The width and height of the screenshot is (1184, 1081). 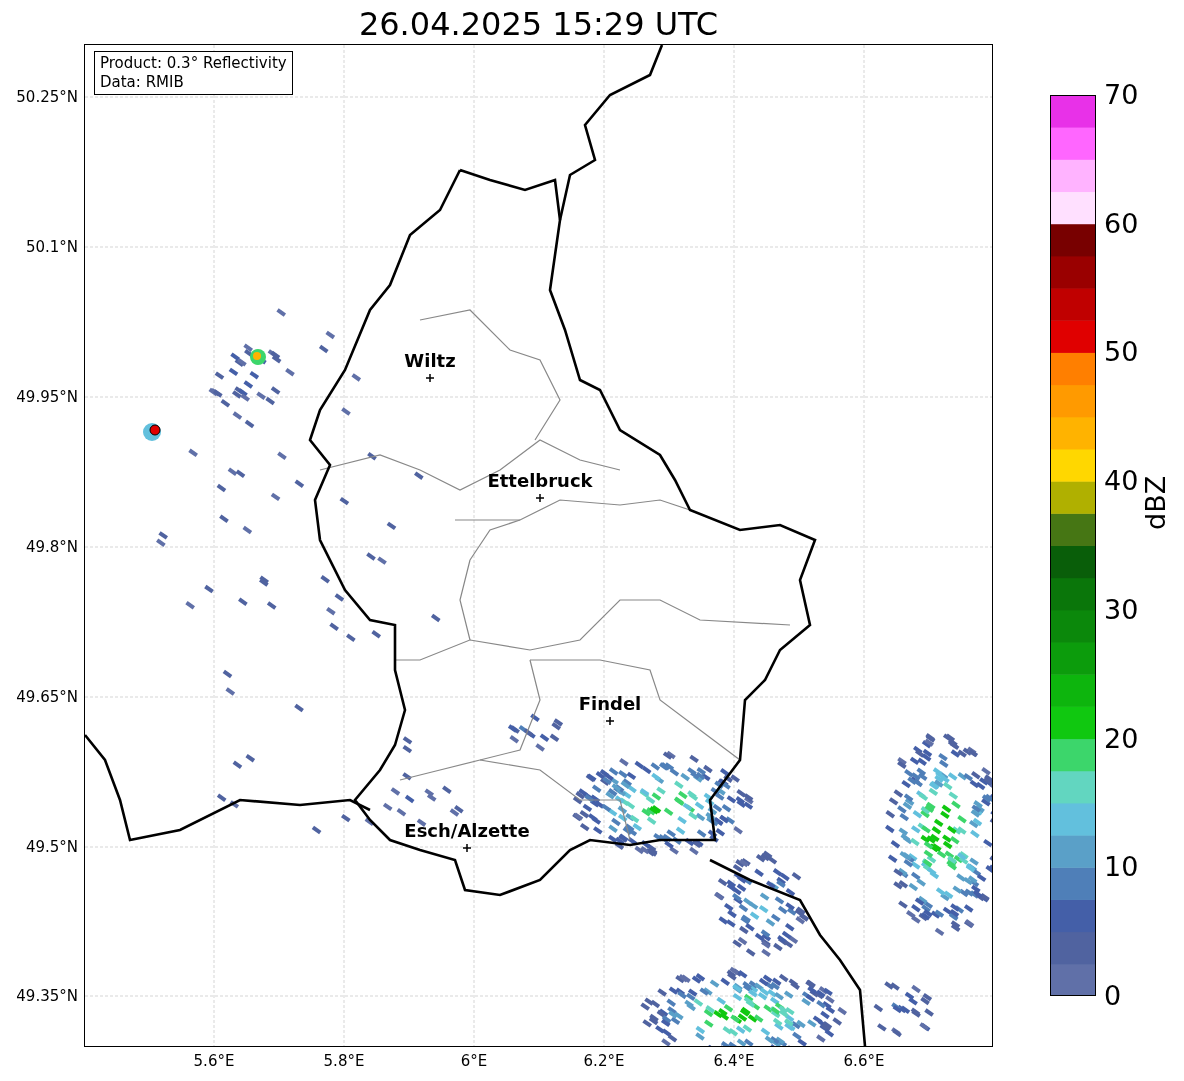 What do you see at coordinates (538, 24) in the screenshot?
I see `chart-title: 26.04.2025 15:29 UTC` at bounding box center [538, 24].